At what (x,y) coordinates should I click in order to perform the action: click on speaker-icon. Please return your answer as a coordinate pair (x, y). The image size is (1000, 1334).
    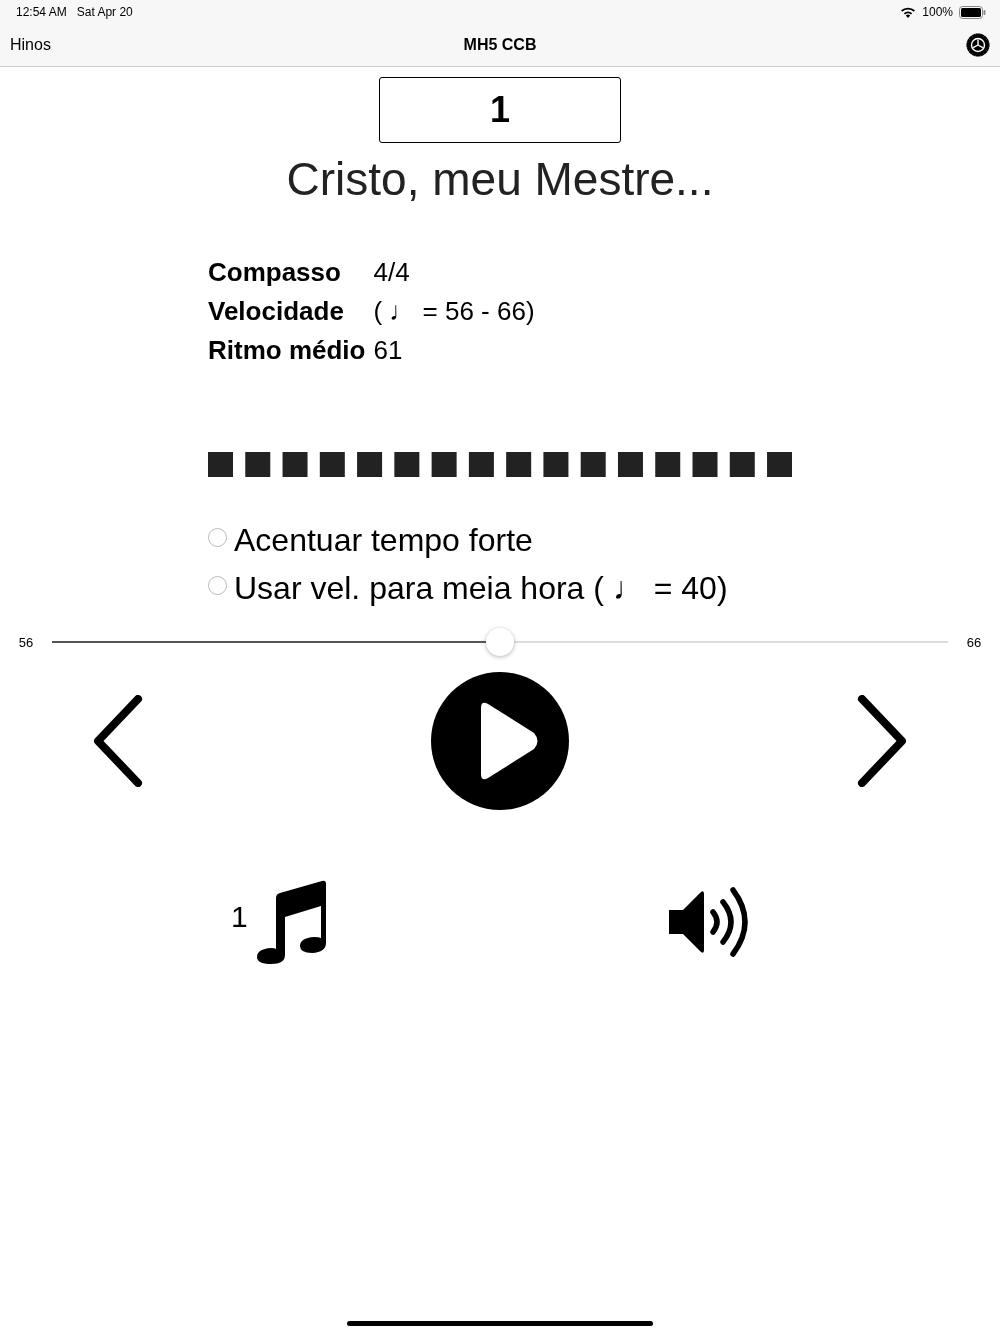
    Looking at the image, I should click on (709, 922).